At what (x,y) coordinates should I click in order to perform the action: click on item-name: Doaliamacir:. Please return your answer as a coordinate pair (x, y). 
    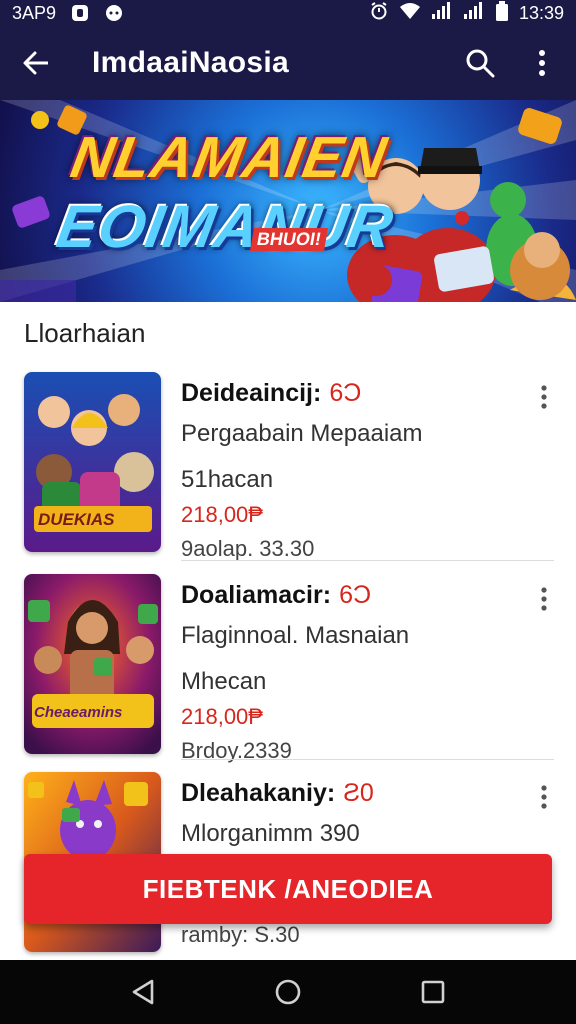
    Looking at the image, I should click on (256, 594).